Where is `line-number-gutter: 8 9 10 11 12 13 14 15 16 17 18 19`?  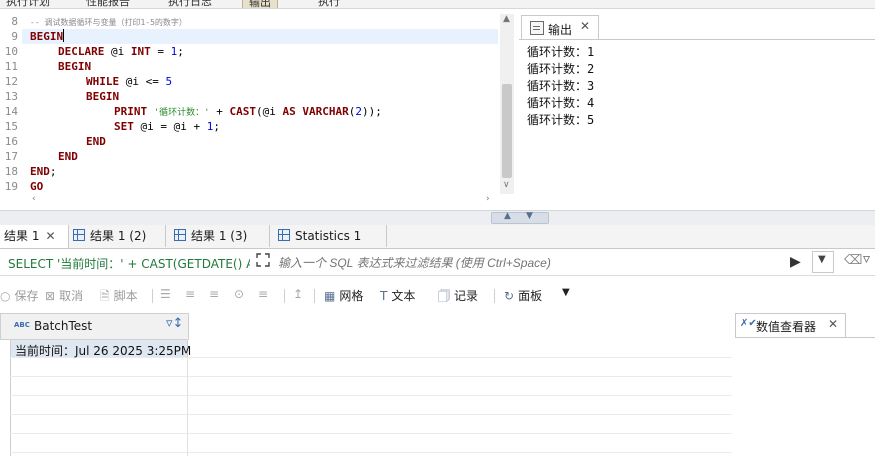 line-number-gutter: 8 9 10 11 12 13 14 15 16 17 18 19 is located at coordinates (11, 104).